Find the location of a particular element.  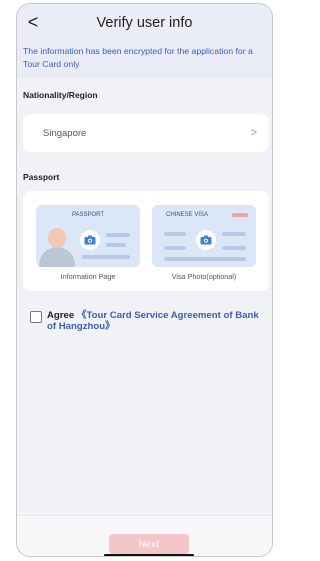

page-title: Verify user info is located at coordinates (144, 23).